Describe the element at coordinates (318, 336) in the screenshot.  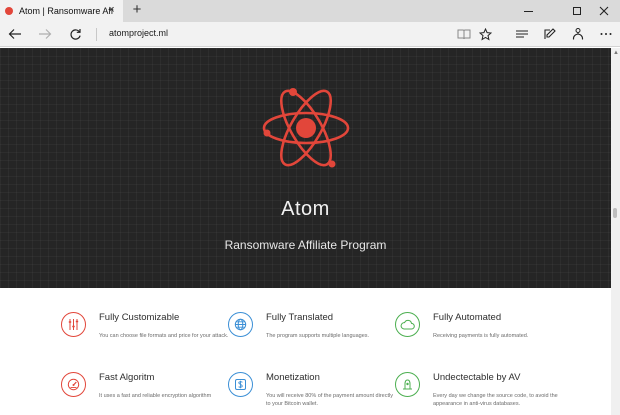
I see `feature-description: The program supports multiple languages.` at that location.